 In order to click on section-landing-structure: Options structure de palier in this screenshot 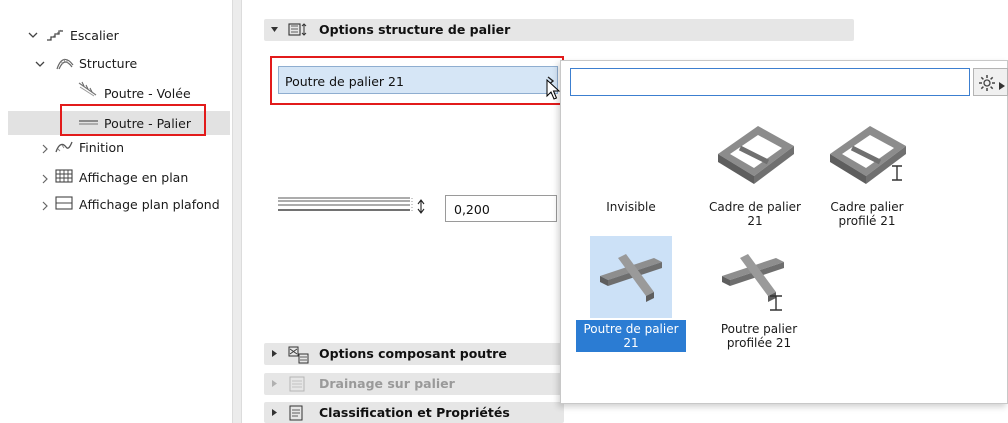, I will do `click(559, 30)`.